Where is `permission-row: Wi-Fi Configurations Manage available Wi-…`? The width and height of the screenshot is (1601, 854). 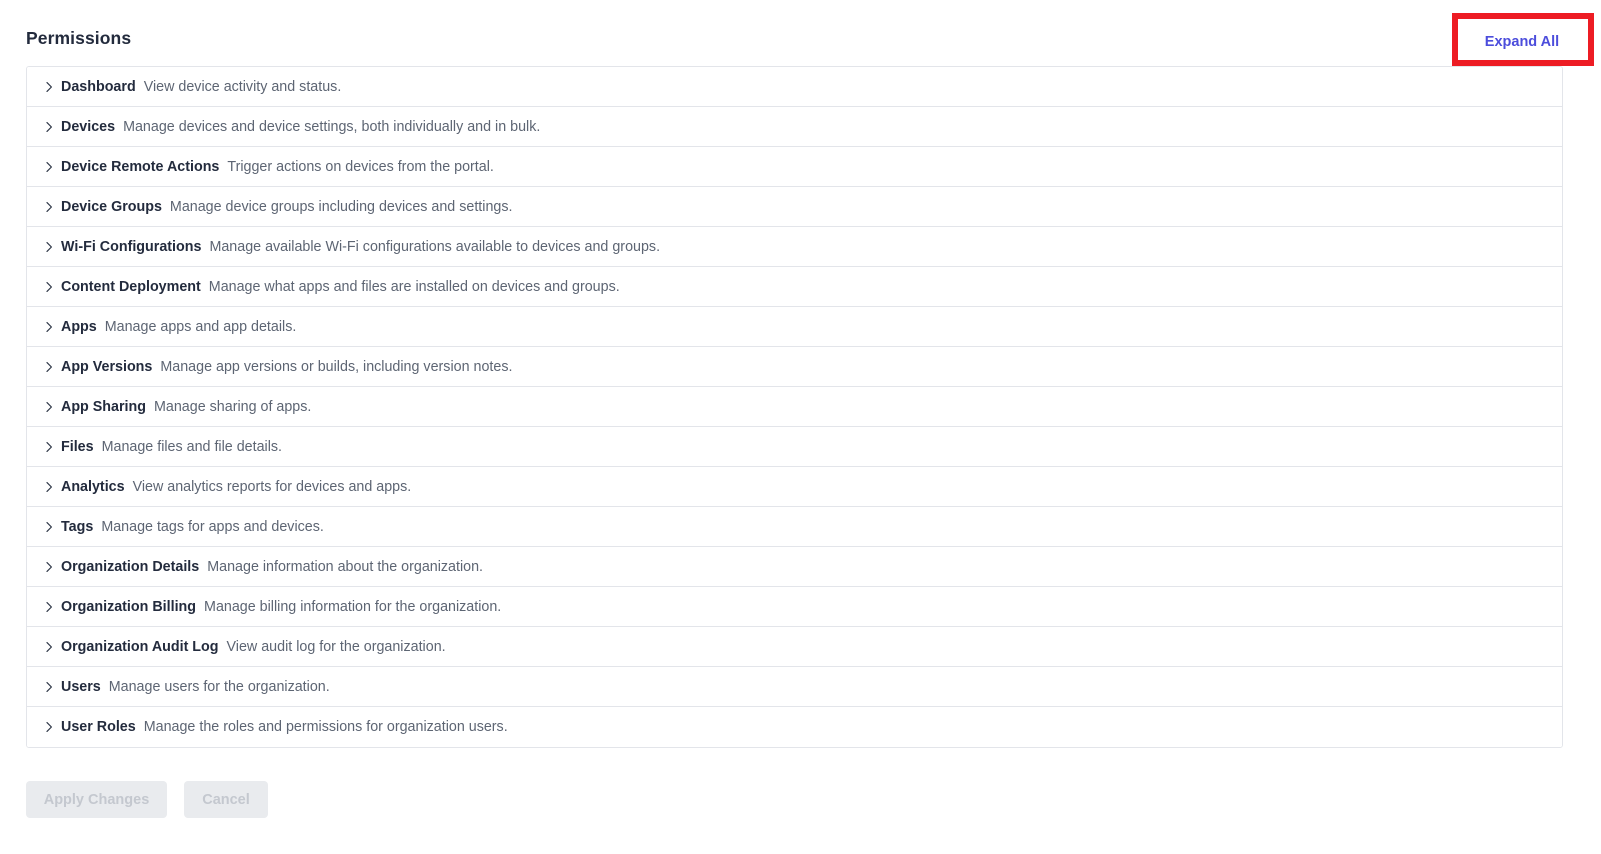 permission-row: Wi-Fi Configurations Manage available Wi-… is located at coordinates (794, 247).